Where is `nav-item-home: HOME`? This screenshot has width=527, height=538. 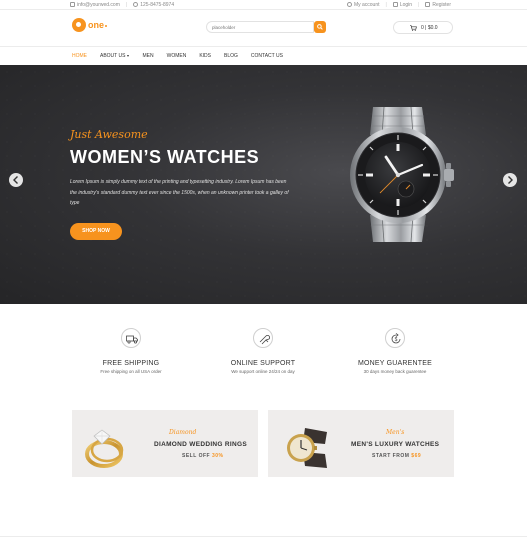 nav-item-home: HOME is located at coordinates (79, 56).